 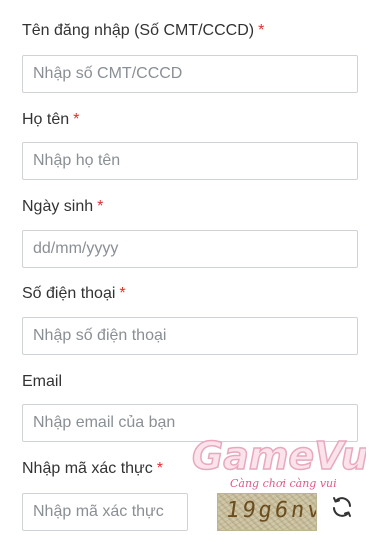 I want to click on birthday-label: Ngày sinh *, so click(x=62, y=207).